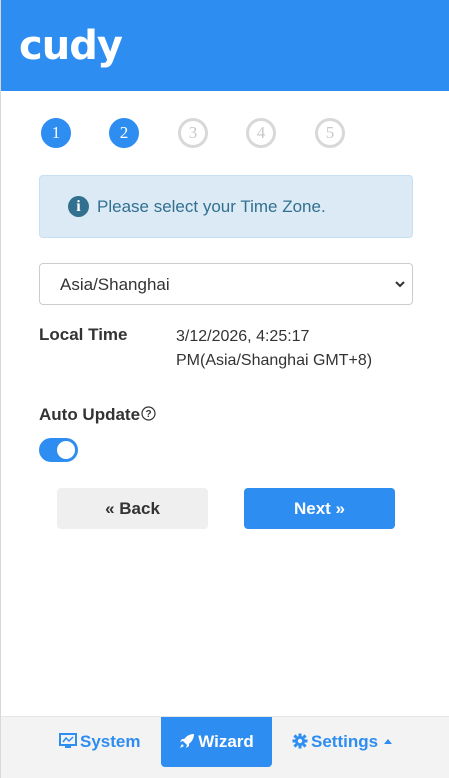  What do you see at coordinates (56, 133) in the screenshot?
I see `step-1: 1` at bounding box center [56, 133].